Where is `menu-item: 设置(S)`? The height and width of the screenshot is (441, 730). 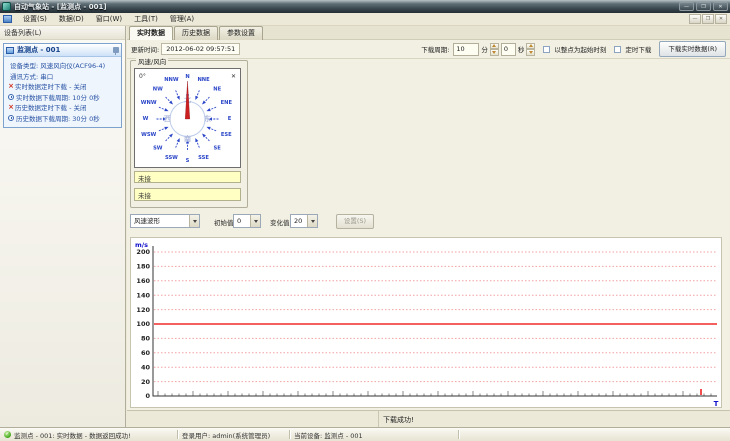 menu-item: 设置(S) is located at coordinates (35, 19).